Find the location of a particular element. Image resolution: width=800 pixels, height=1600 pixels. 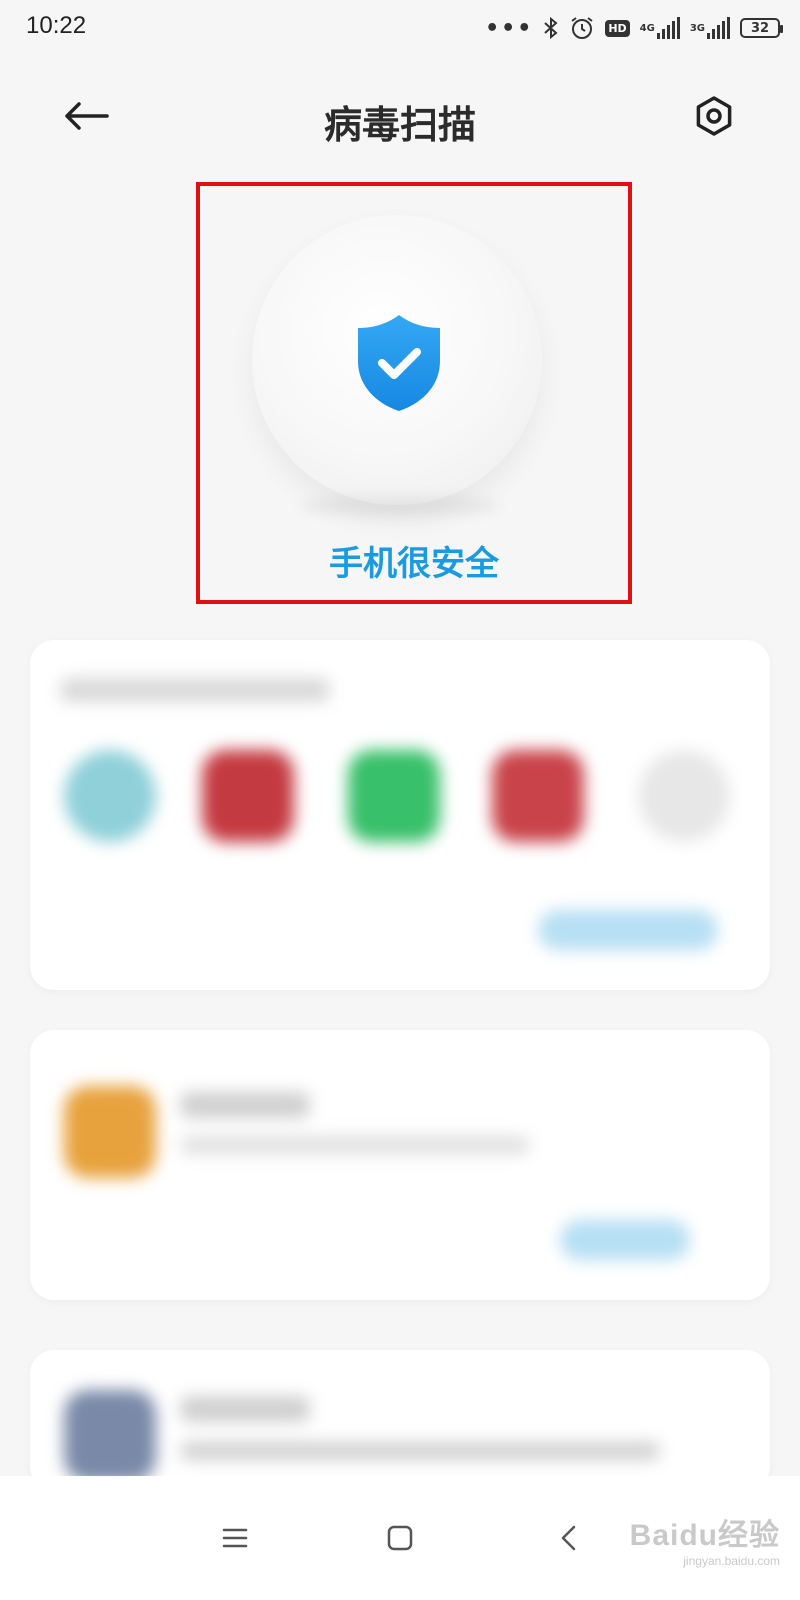

settings-button is located at coordinates (714, 116).